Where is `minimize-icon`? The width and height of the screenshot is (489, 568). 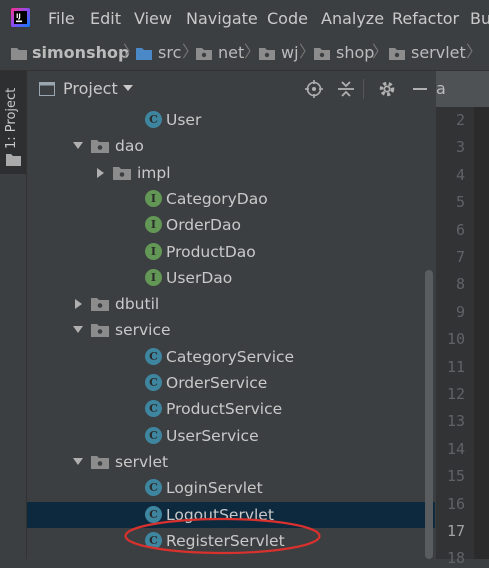 minimize-icon is located at coordinates (420, 89).